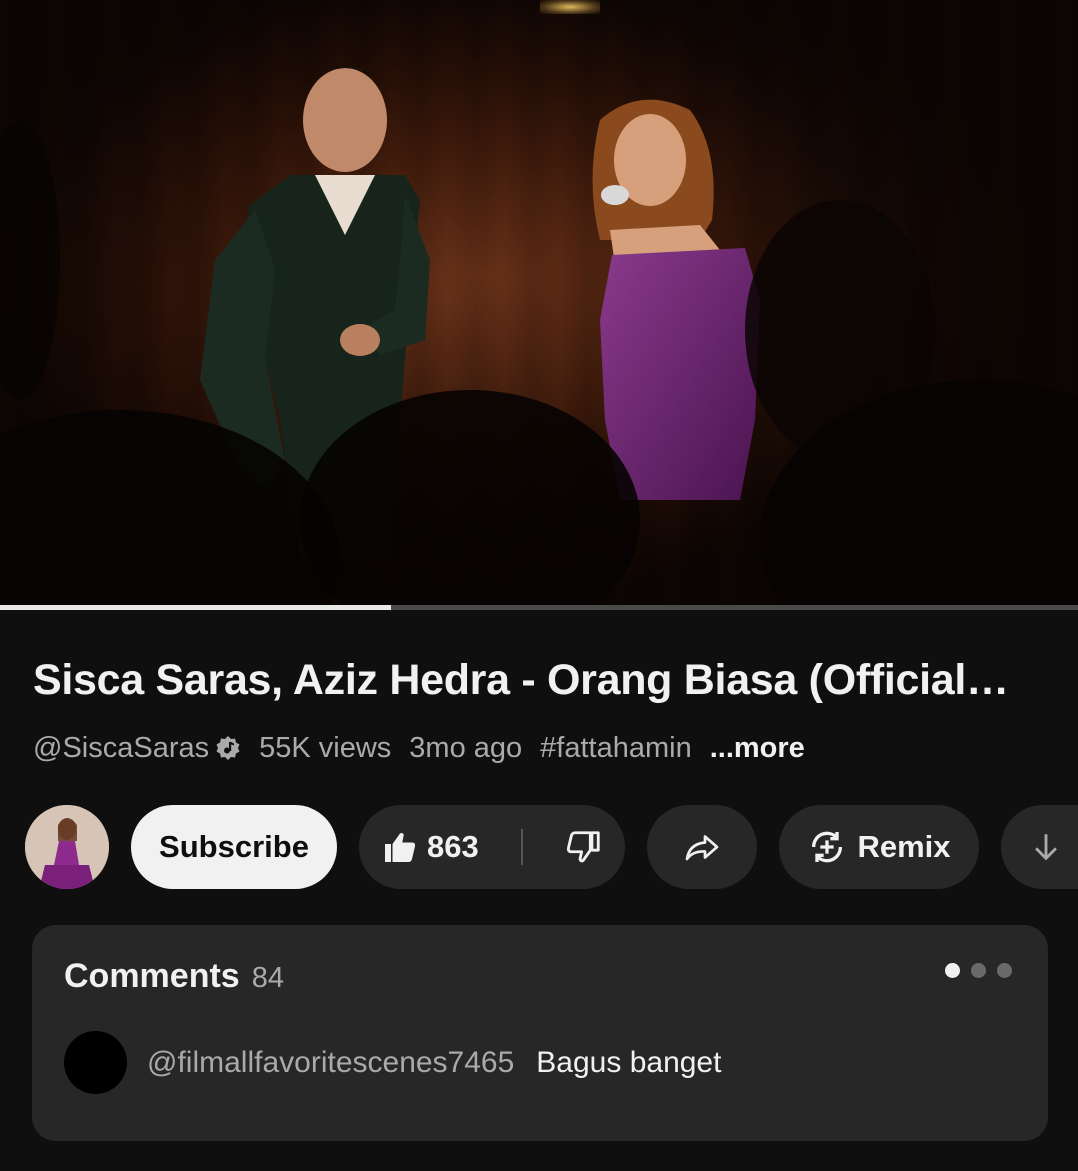  I want to click on view-count: 55K views, so click(325, 747).